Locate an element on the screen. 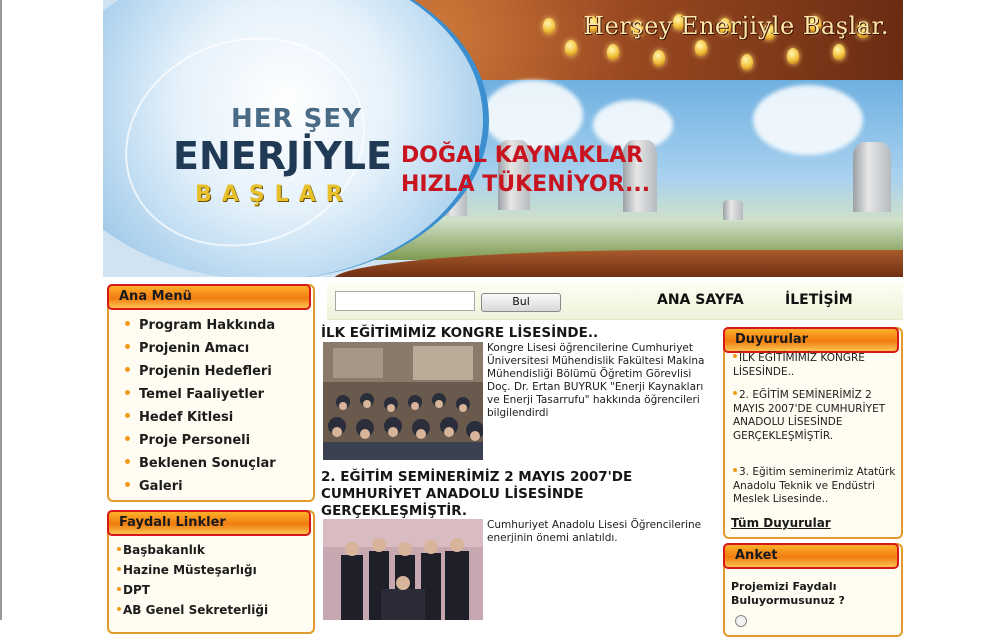  link-ab: AB Genel Sekreterliği is located at coordinates (192, 610).